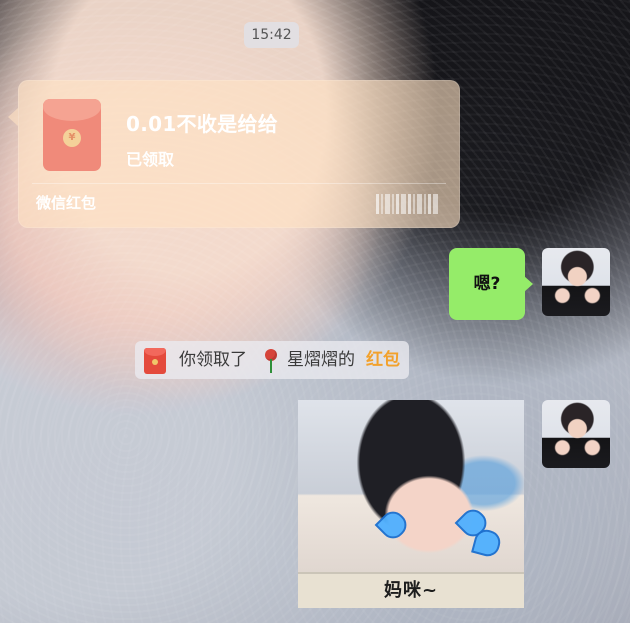 This screenshot has height=623, width=630. Describe the element at coordinates (150, 159) in the screenshot. I see `red-packet-status: 已领取` at that location.